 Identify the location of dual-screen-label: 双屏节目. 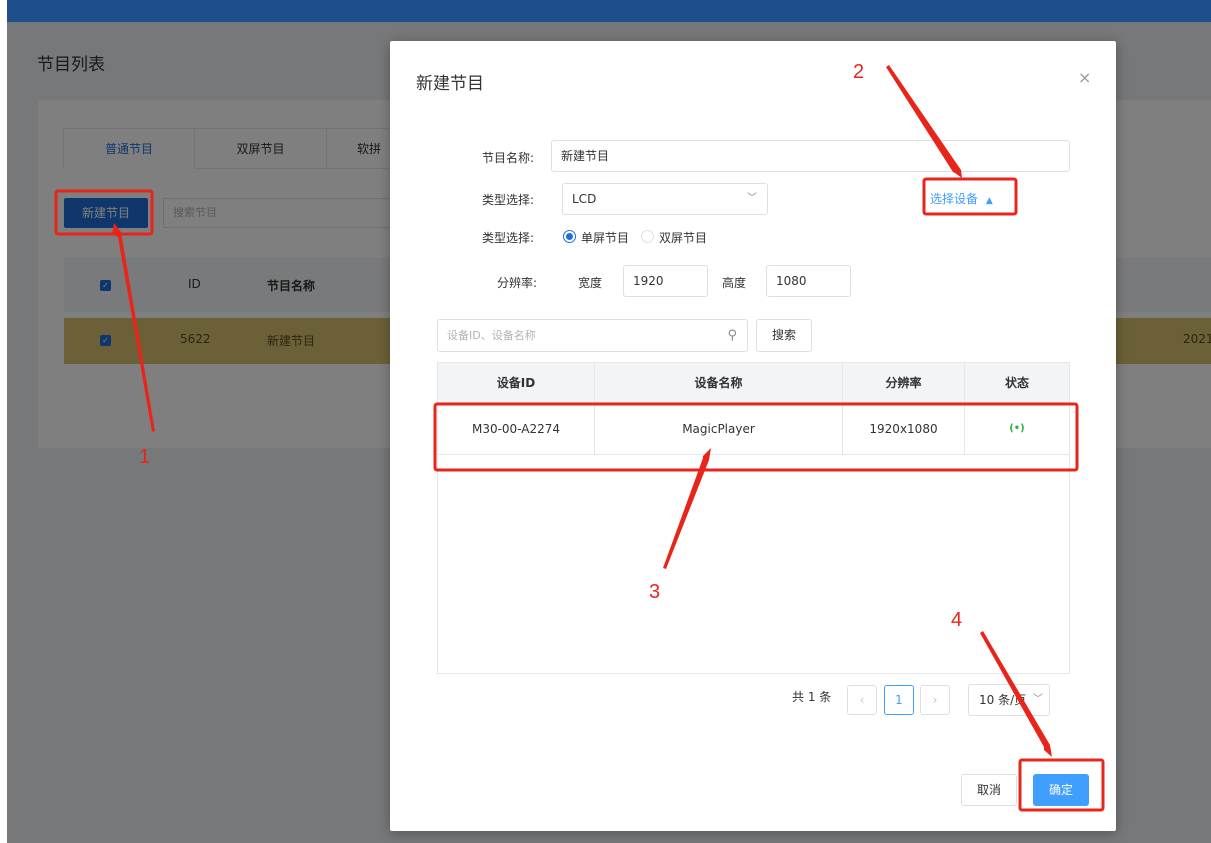
(683, 237).